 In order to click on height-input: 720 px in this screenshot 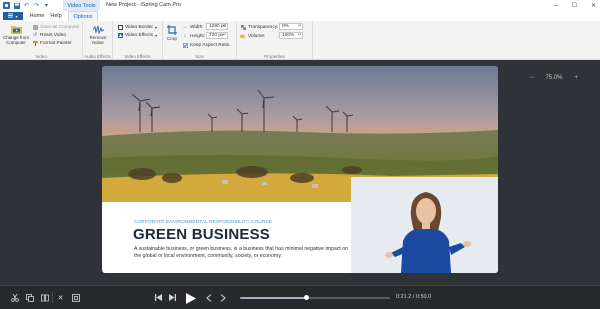, I will do `click(217, 35)`.